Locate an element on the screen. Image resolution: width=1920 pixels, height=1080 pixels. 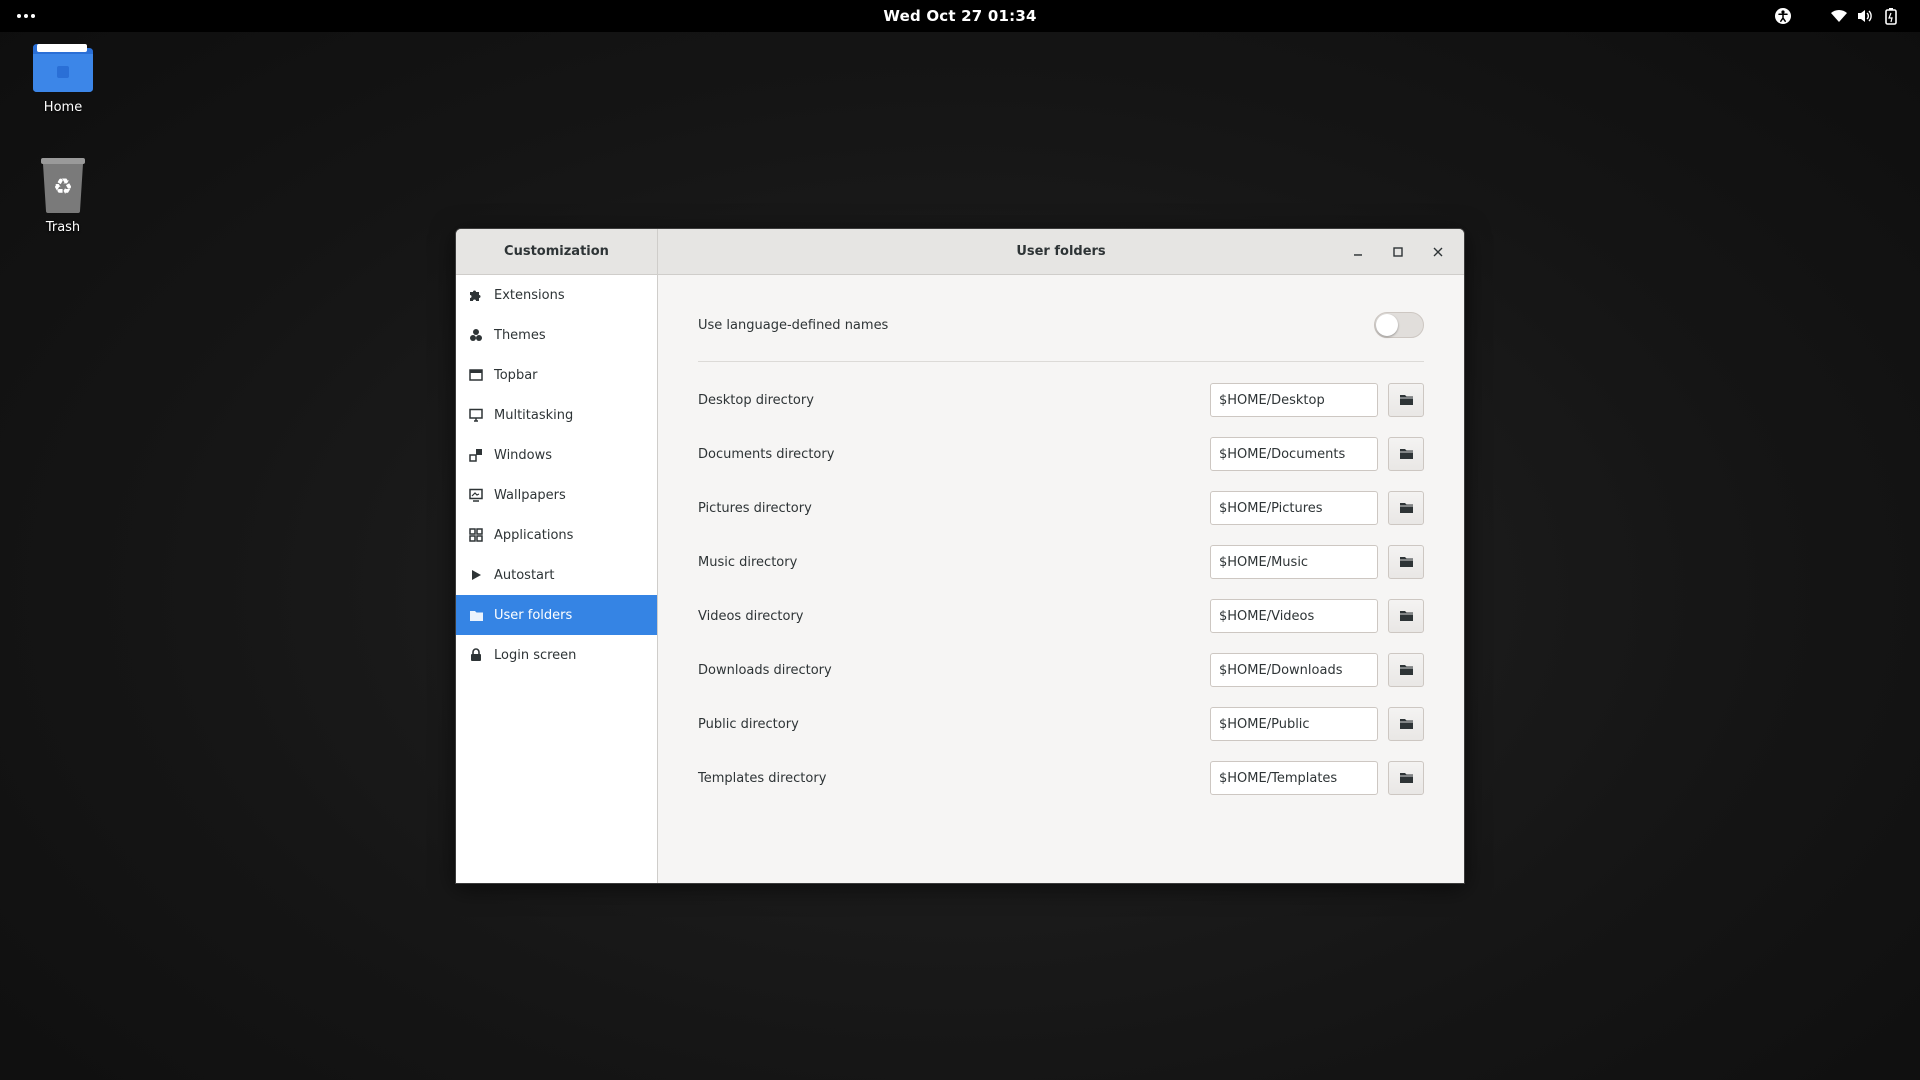
public-directory-row: Public directory is located at coordinates (1061, 724).